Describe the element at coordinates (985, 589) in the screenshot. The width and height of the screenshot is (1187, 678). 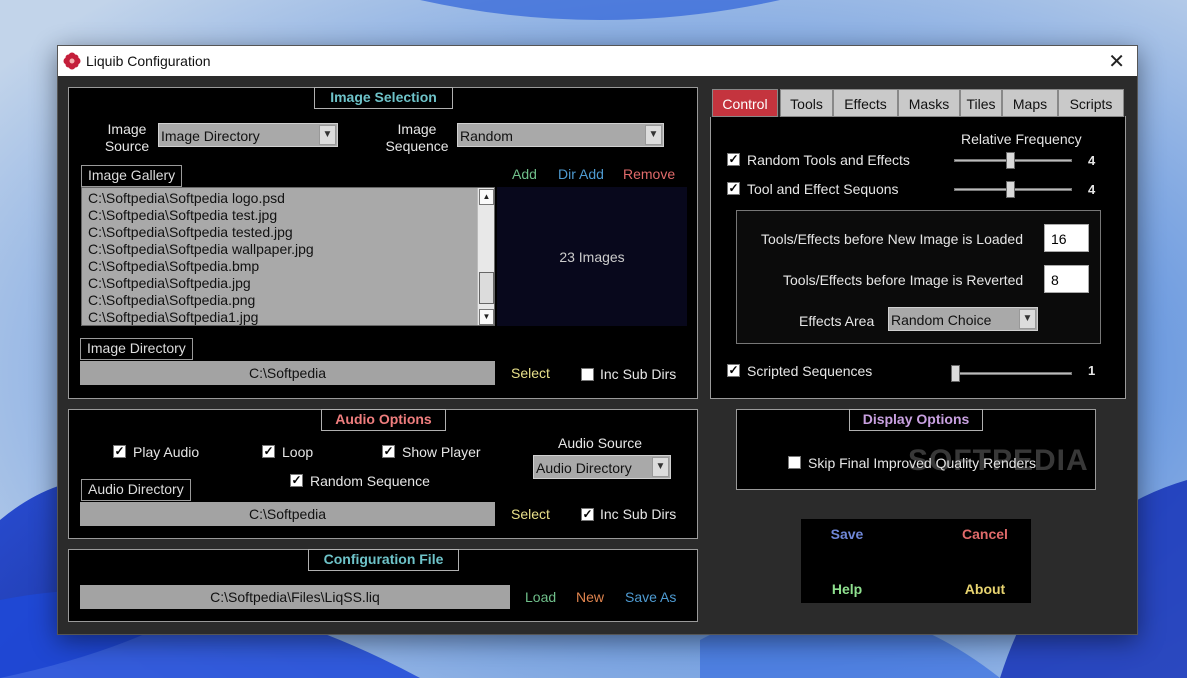
I see `about-button: About` at that location.